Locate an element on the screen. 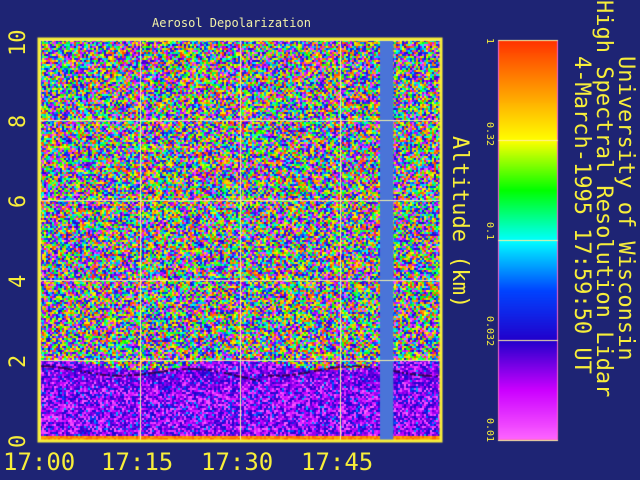 This screenshot has height=480, width=640. y-tick-label: 10 is located at coordinates (18, 43).